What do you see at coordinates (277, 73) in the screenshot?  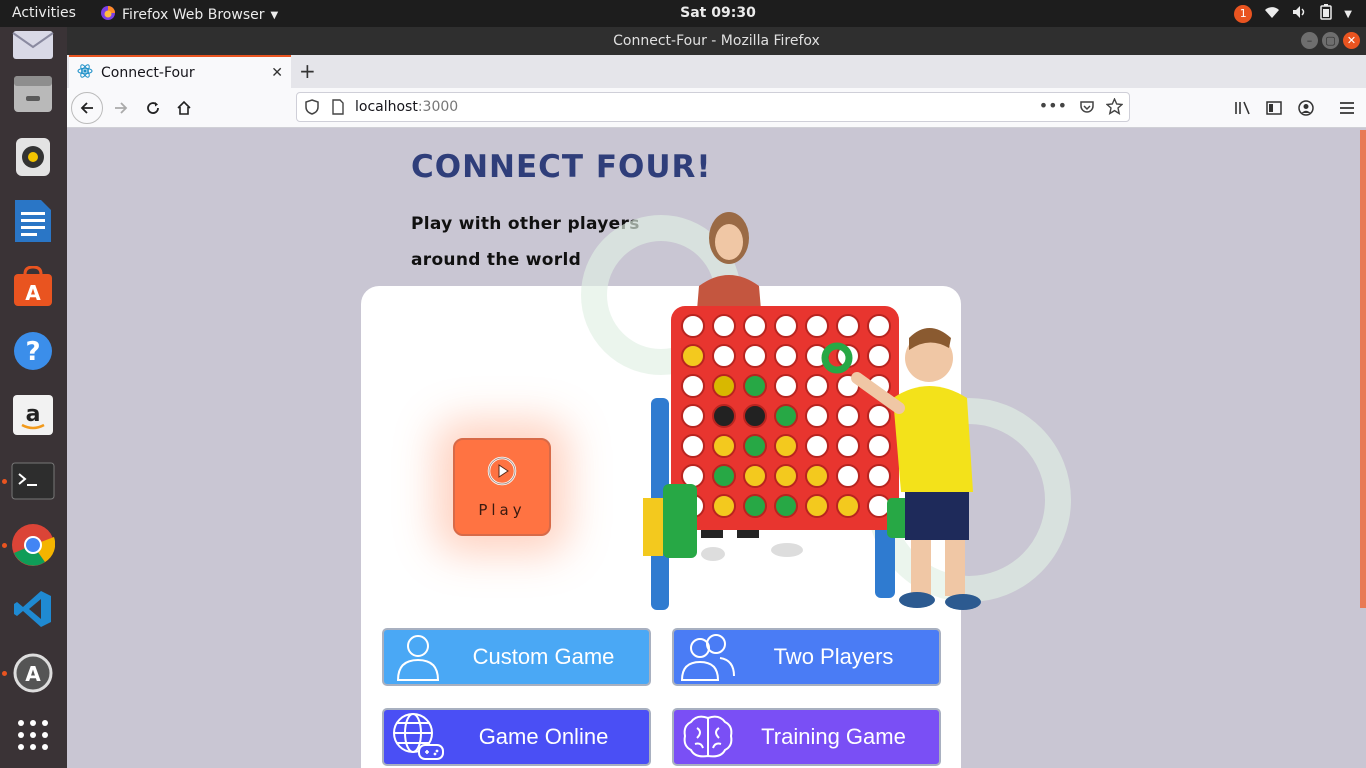 I see `close-tab-icon: ✕` at bounding box center [277, 73].